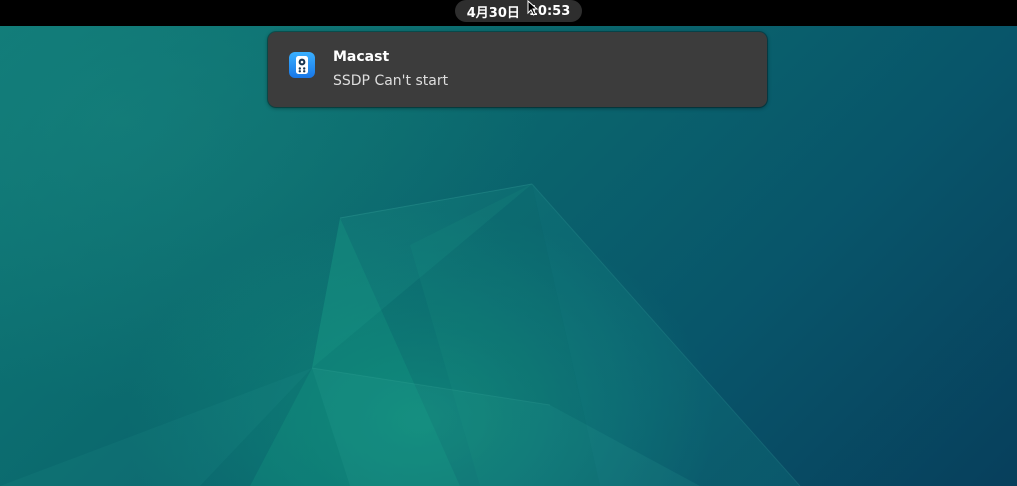 The height and width of the screenshot is (486, 1017). What do you see at coordinates (533, 8) in the screenshot?
I see `mouse-pointer-icon` at bounding box center [533, 8].